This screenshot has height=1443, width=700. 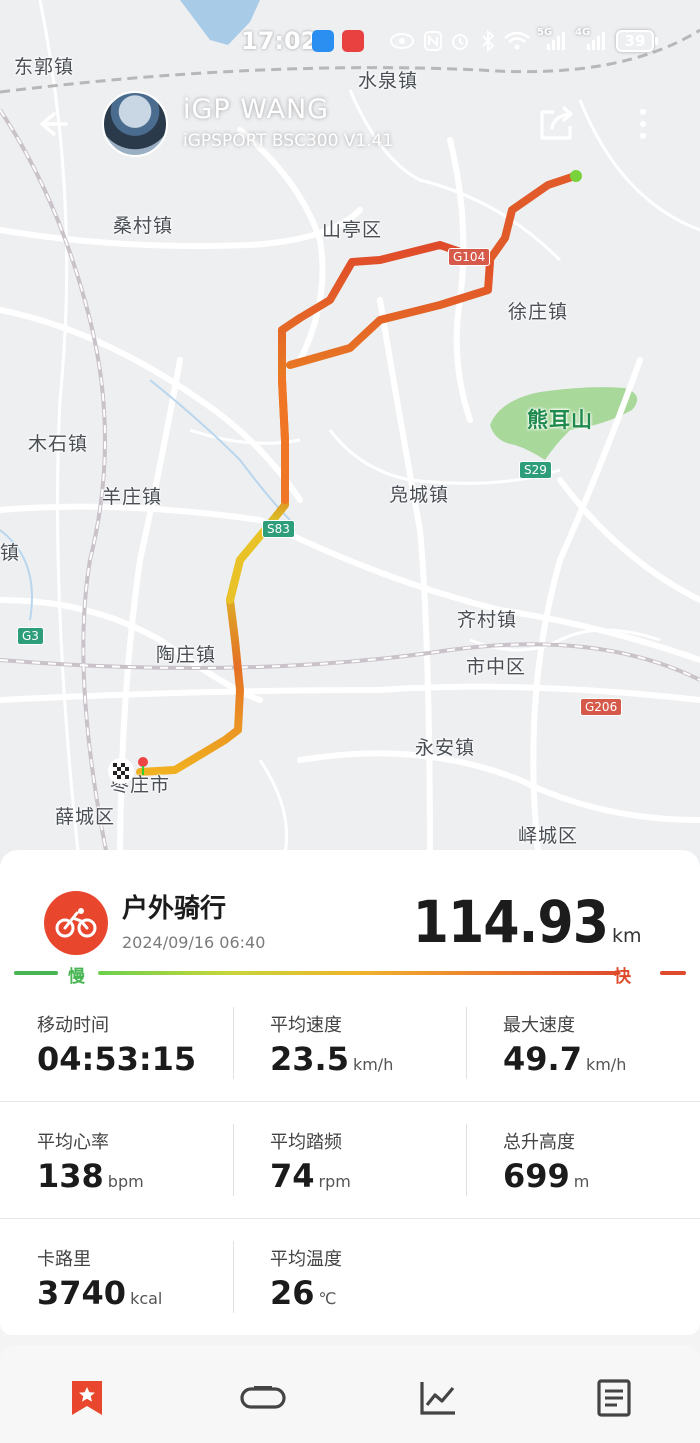 What do you see at coordinates (30, 636) in the screenshot?
I see `road-shield: G3` at bounding box center [30, 636].